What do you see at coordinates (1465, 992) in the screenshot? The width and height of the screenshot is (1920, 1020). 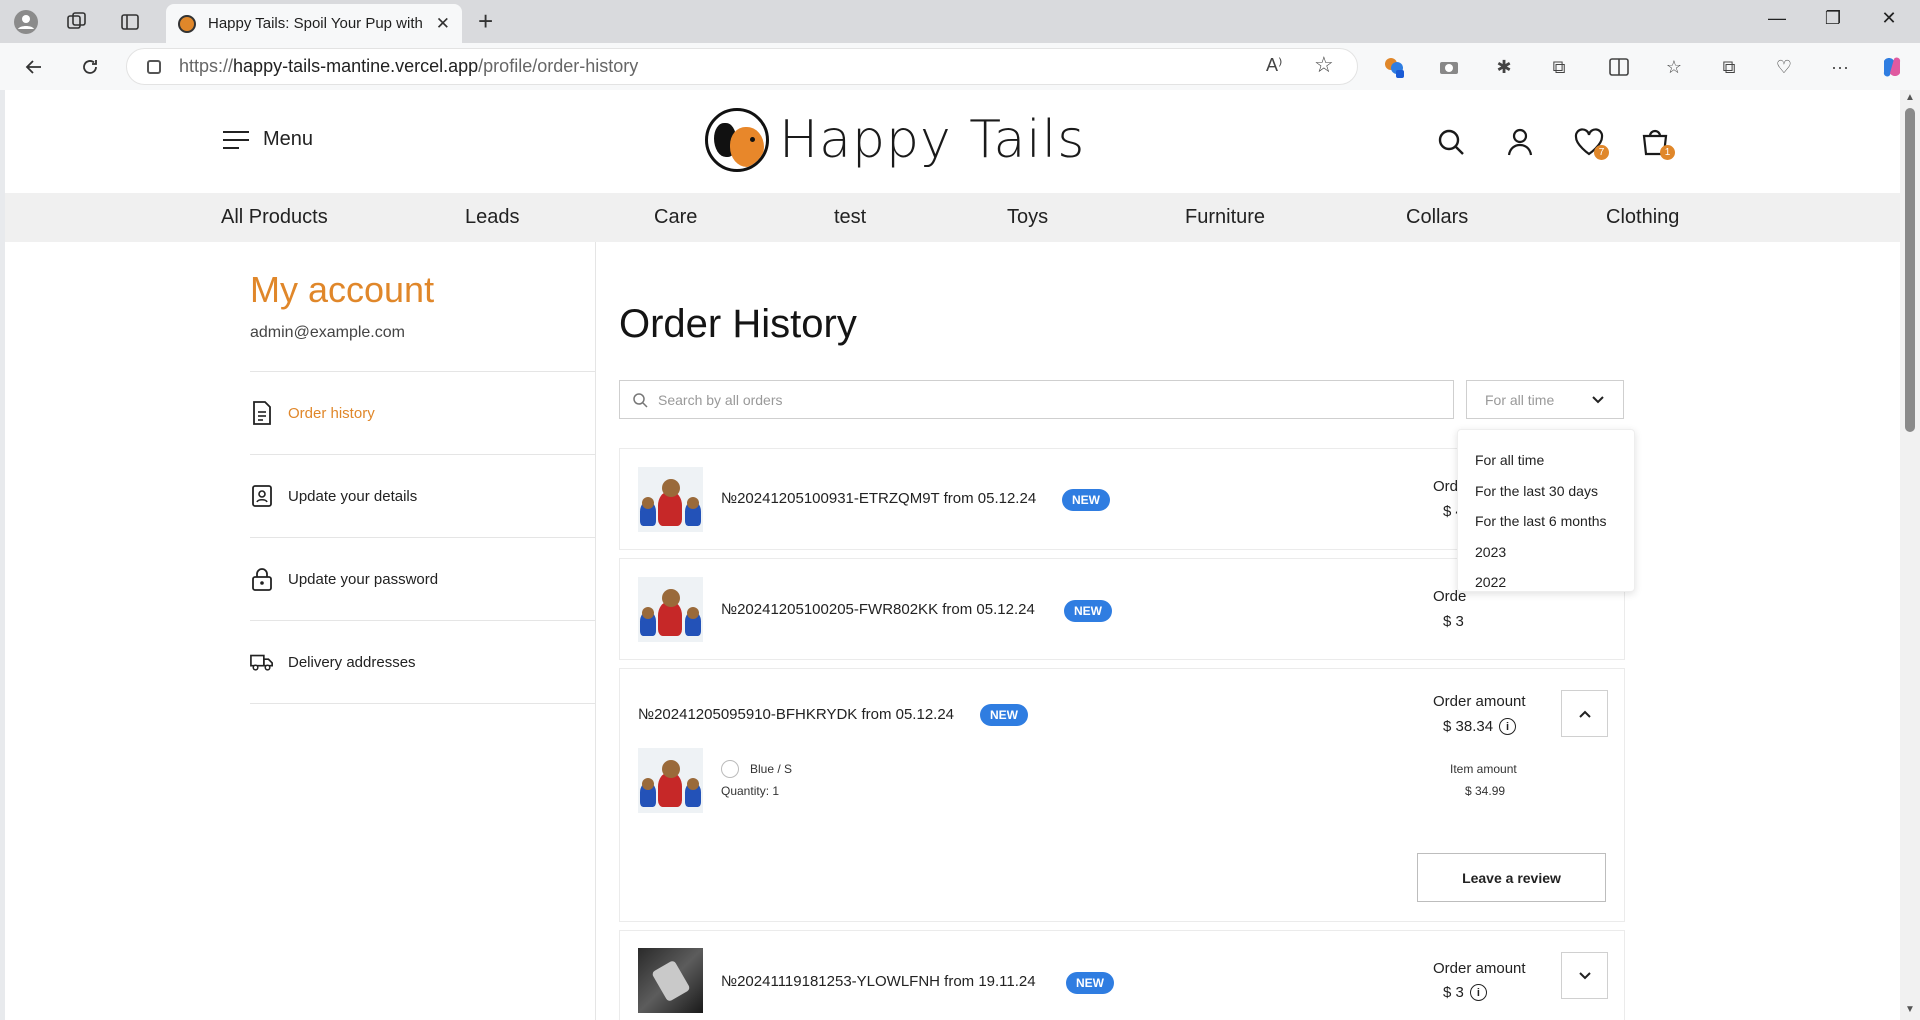 I see `order-amount: $ 3i` at bounding box center [1465, 992].